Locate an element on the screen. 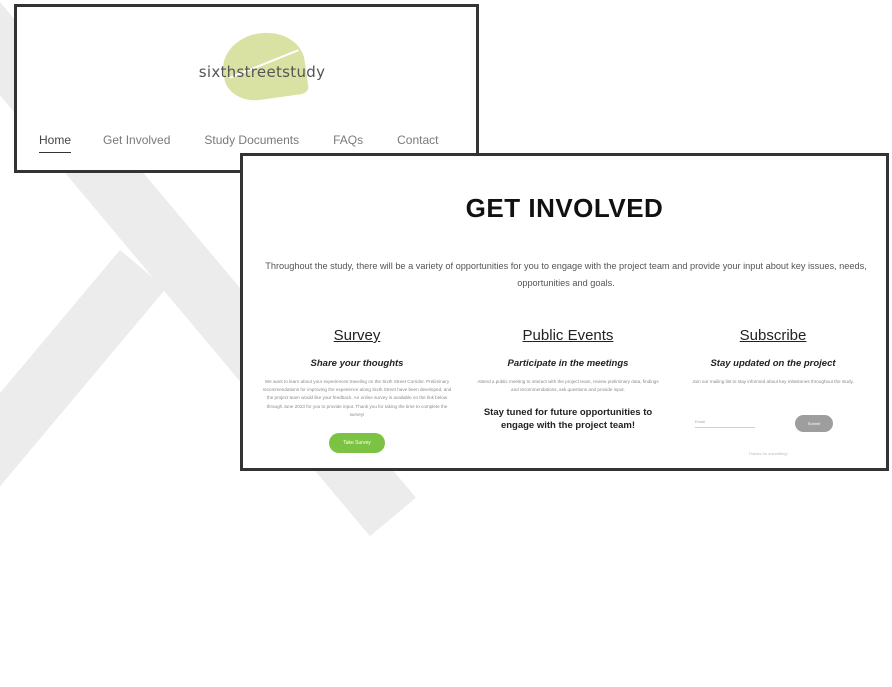  public-events-subtitle: Participate in the meetings is located at coordinates (568, 363).